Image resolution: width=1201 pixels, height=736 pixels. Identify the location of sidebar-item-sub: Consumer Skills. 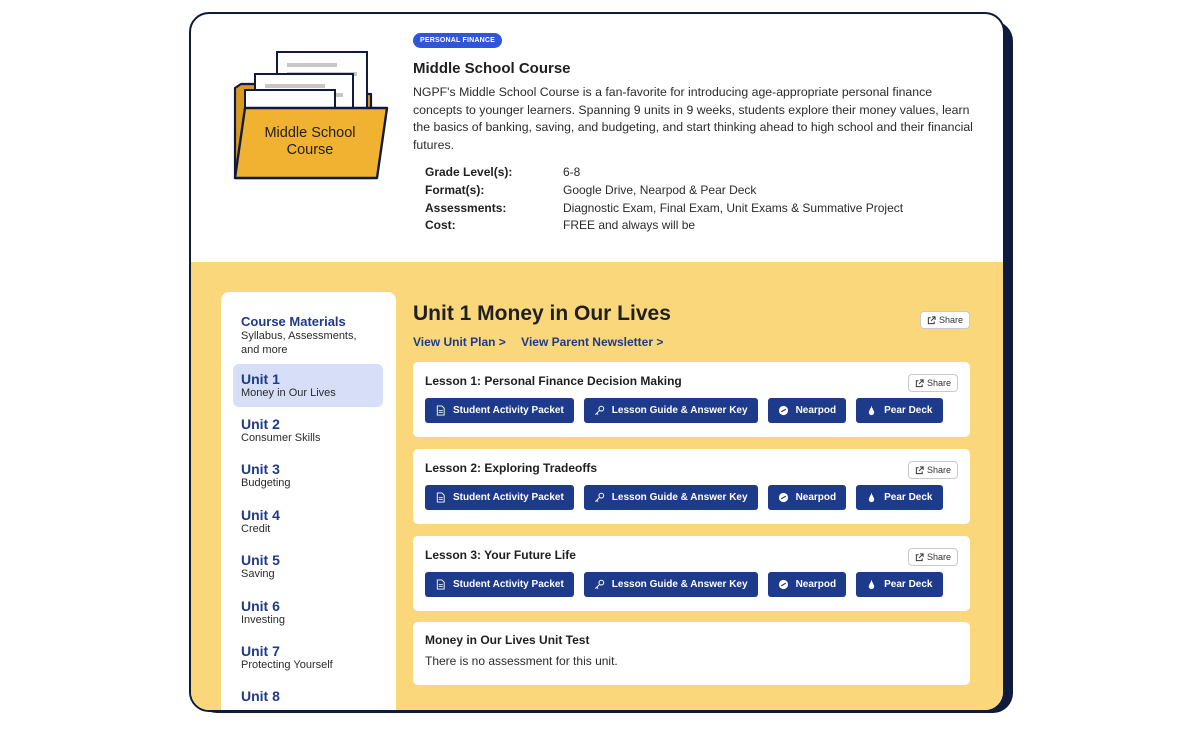
(281, 438).